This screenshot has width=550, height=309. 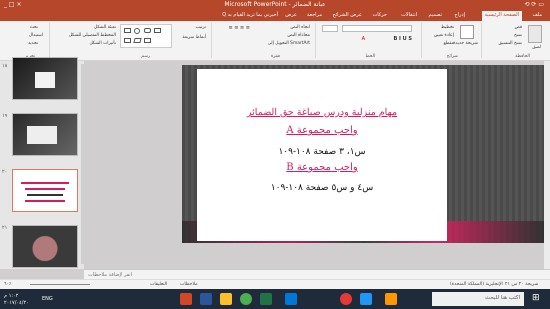 I want to click on opera-icon, so click(x=346, y=299).